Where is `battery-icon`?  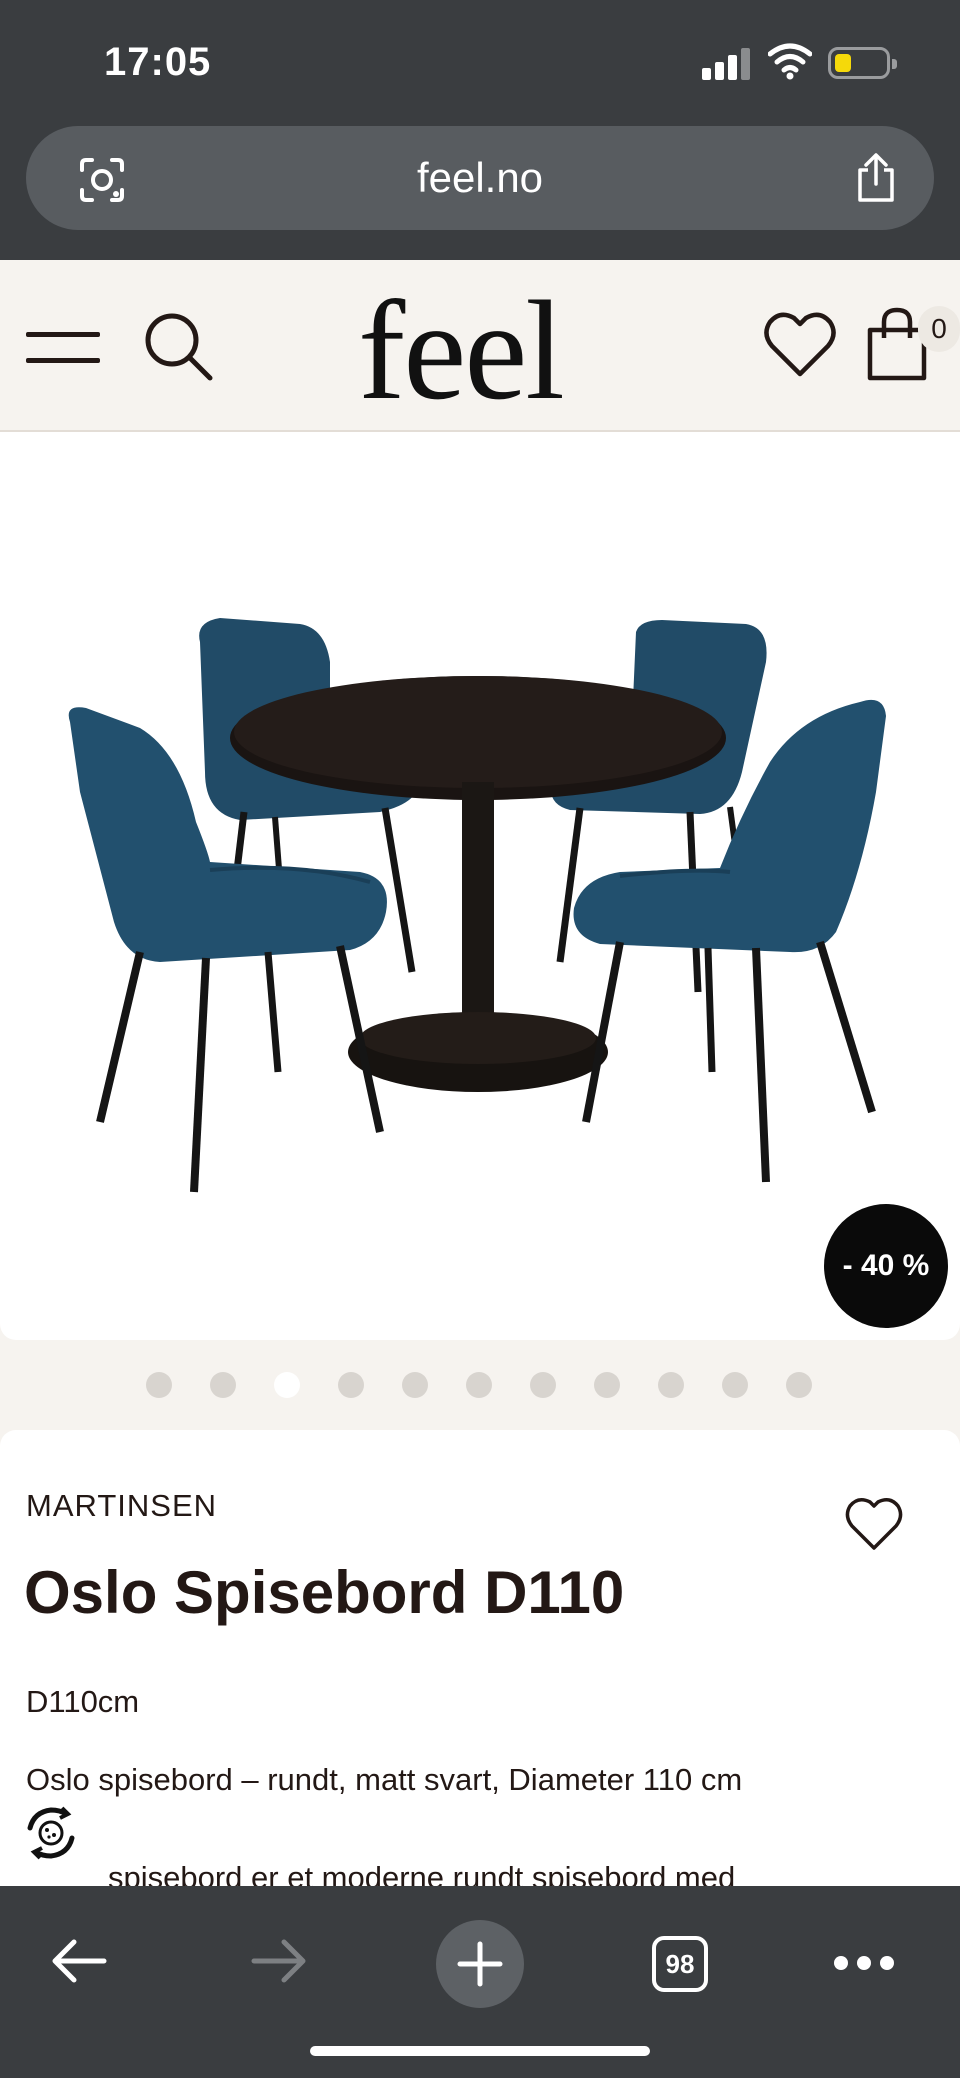
battery-icon is located at coordinates (862, 63).